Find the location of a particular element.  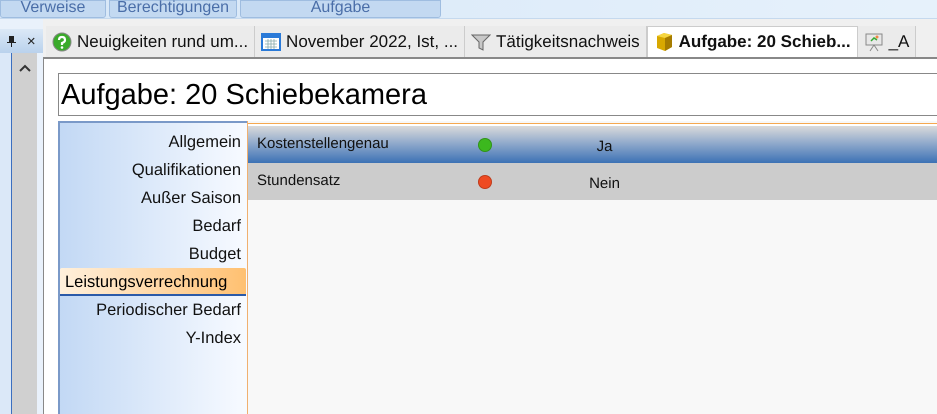

row-value: Nein is located at coordinates (604, 184).